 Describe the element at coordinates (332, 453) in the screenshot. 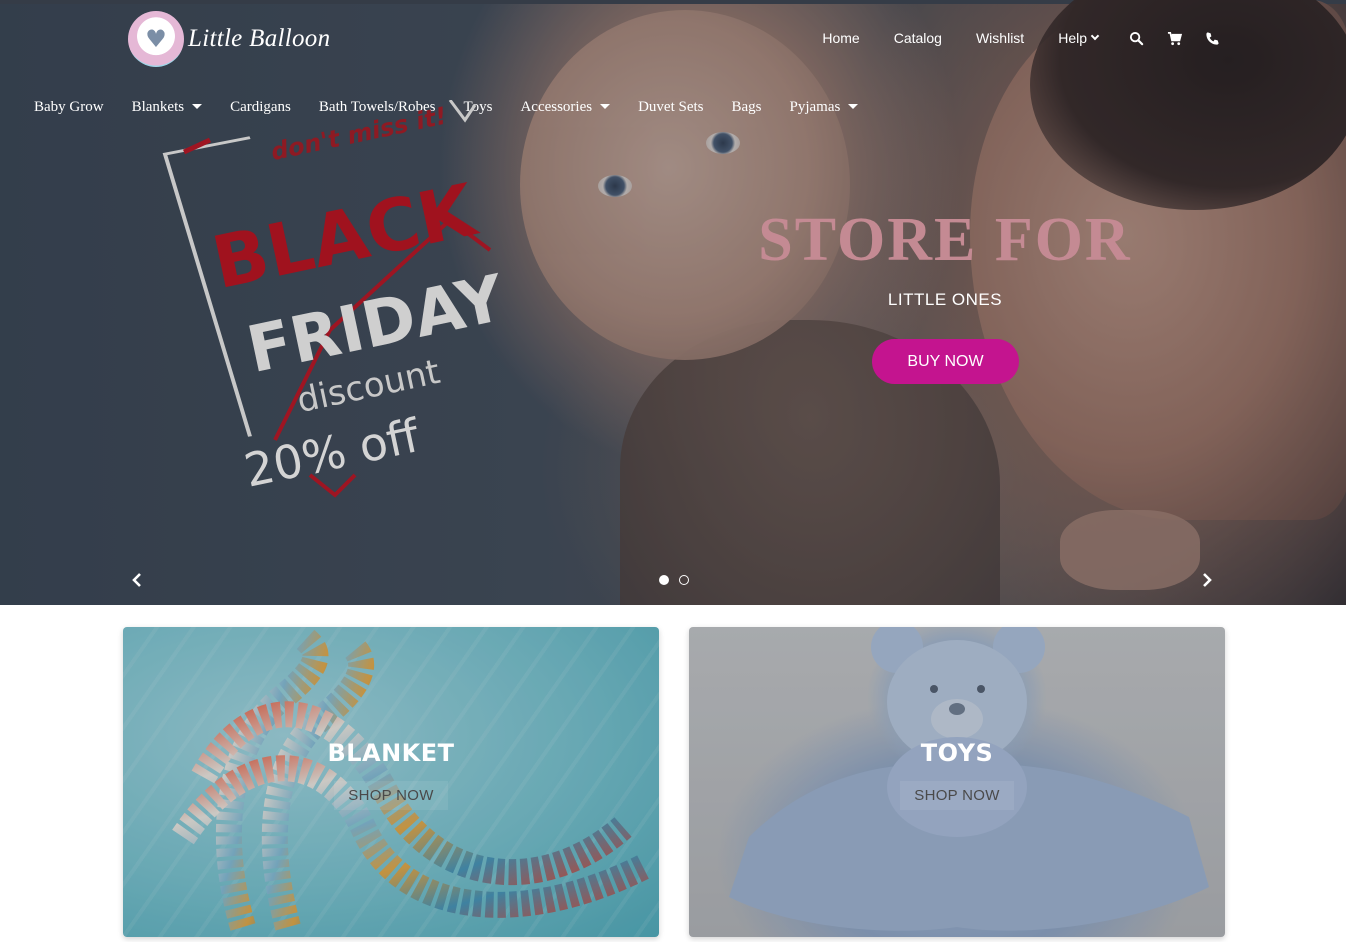

I see `promo-percent: 20% off` at that location.